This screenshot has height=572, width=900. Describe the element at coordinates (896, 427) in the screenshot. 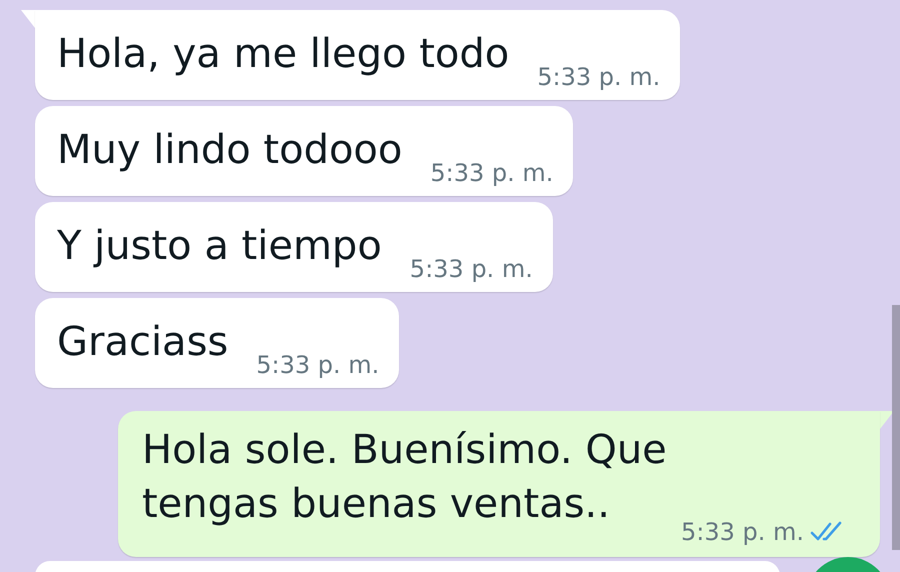

I see `scrollbar` at that location.